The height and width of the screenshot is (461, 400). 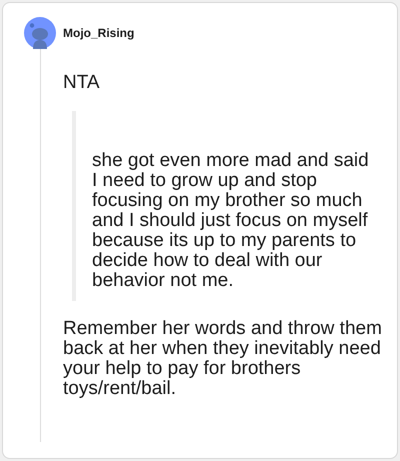 What do you see at coordinates (82, 83) in the screenshot?
I see `comment-text: NTA` at bounding box center [82, 83].